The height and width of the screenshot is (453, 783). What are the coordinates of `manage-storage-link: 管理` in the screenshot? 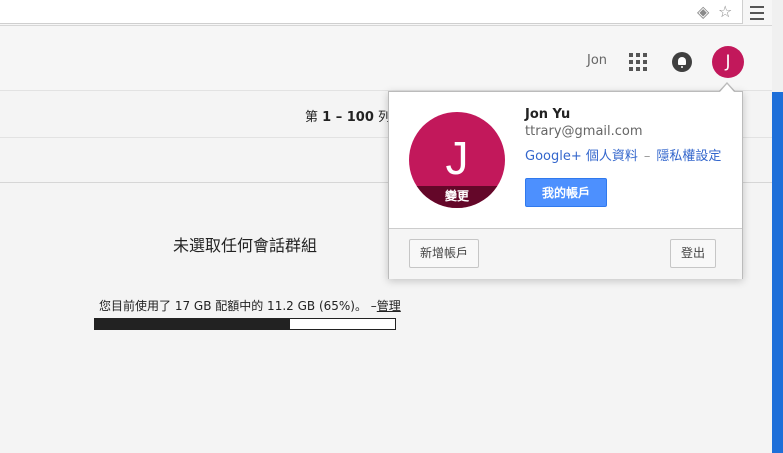 It's located at (389, 306).